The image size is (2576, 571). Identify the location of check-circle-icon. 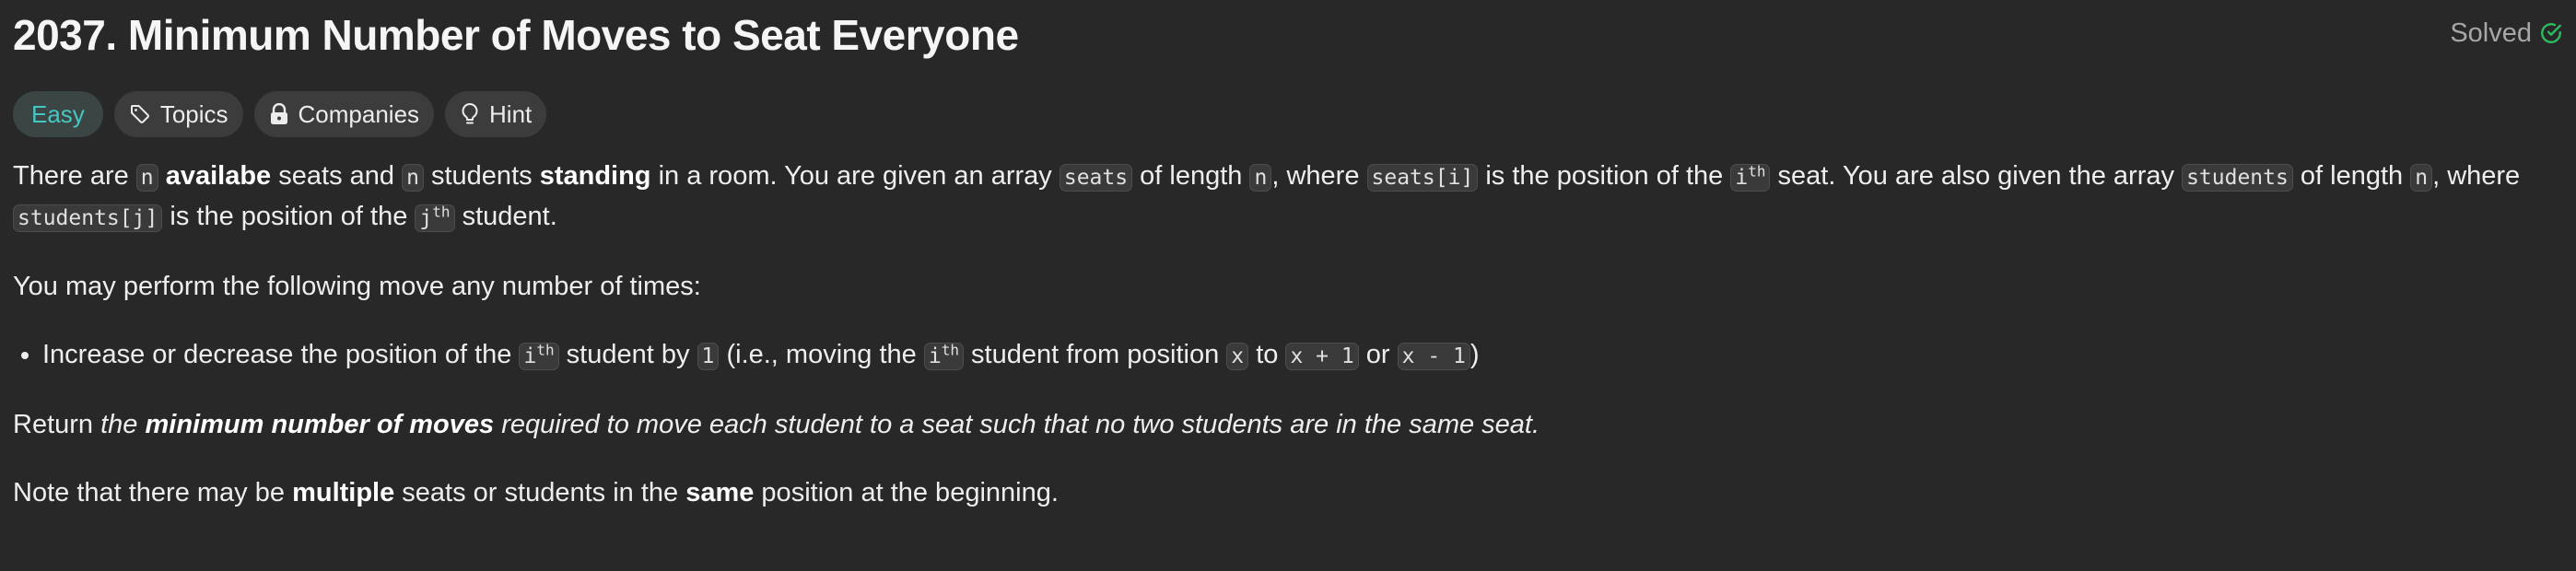
(2551, 33).